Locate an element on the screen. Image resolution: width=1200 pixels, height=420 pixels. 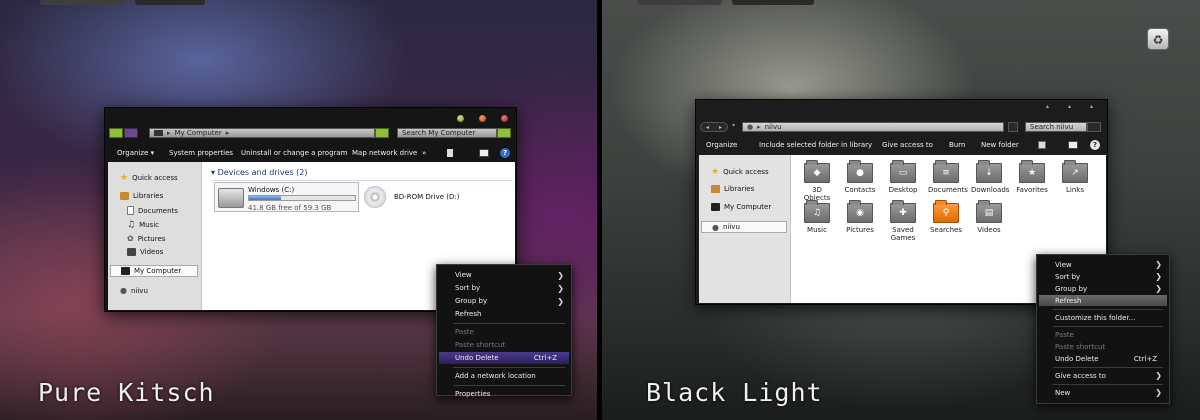
folder-downloads: ↓ Downloads is located at coordinates (990, 177).